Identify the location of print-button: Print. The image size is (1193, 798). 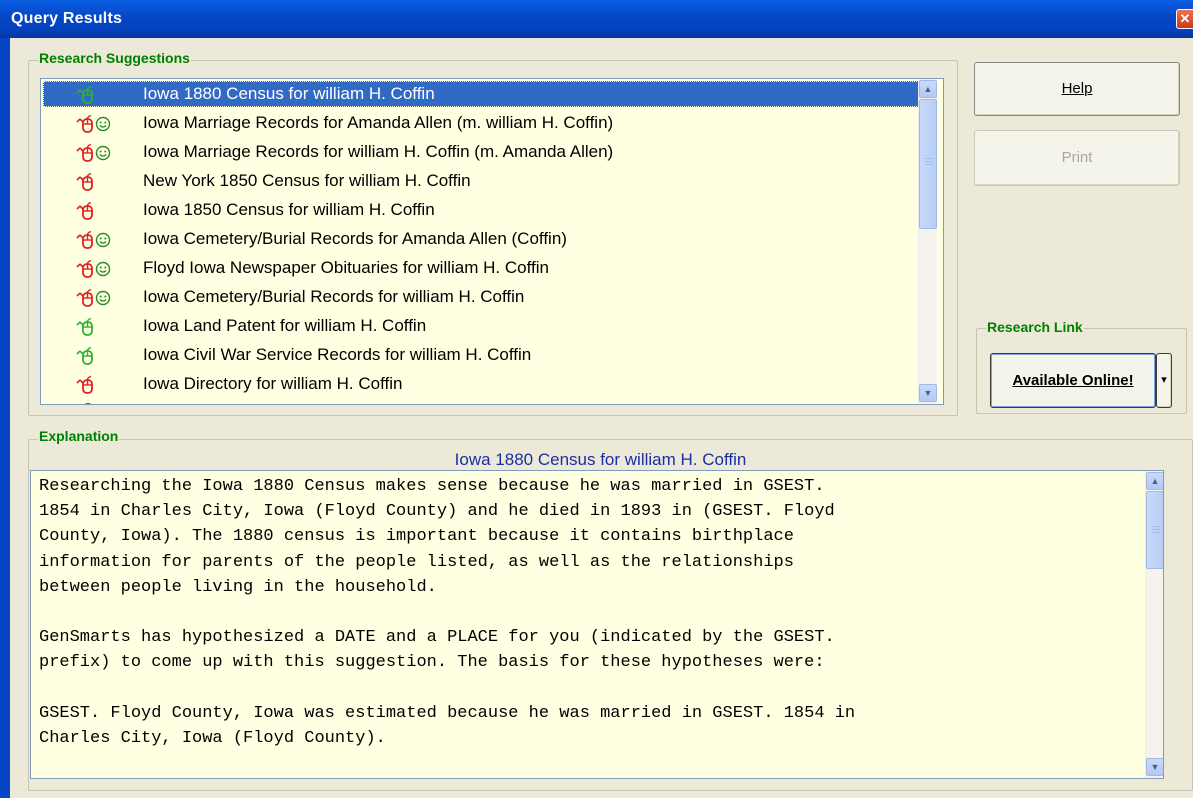
(1077, 158).